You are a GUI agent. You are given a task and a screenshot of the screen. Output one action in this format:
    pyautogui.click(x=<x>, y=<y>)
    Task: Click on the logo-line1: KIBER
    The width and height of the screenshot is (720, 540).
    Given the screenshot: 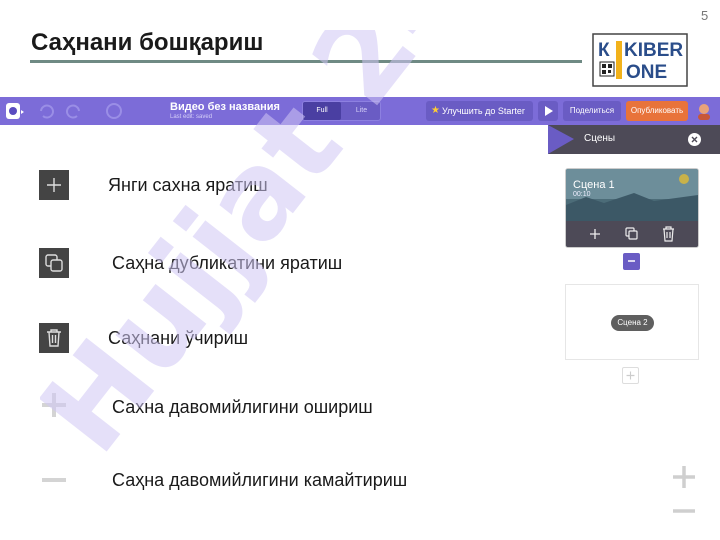 What is the action you would take?
    pyautogui.click(x=653, y=50)
    